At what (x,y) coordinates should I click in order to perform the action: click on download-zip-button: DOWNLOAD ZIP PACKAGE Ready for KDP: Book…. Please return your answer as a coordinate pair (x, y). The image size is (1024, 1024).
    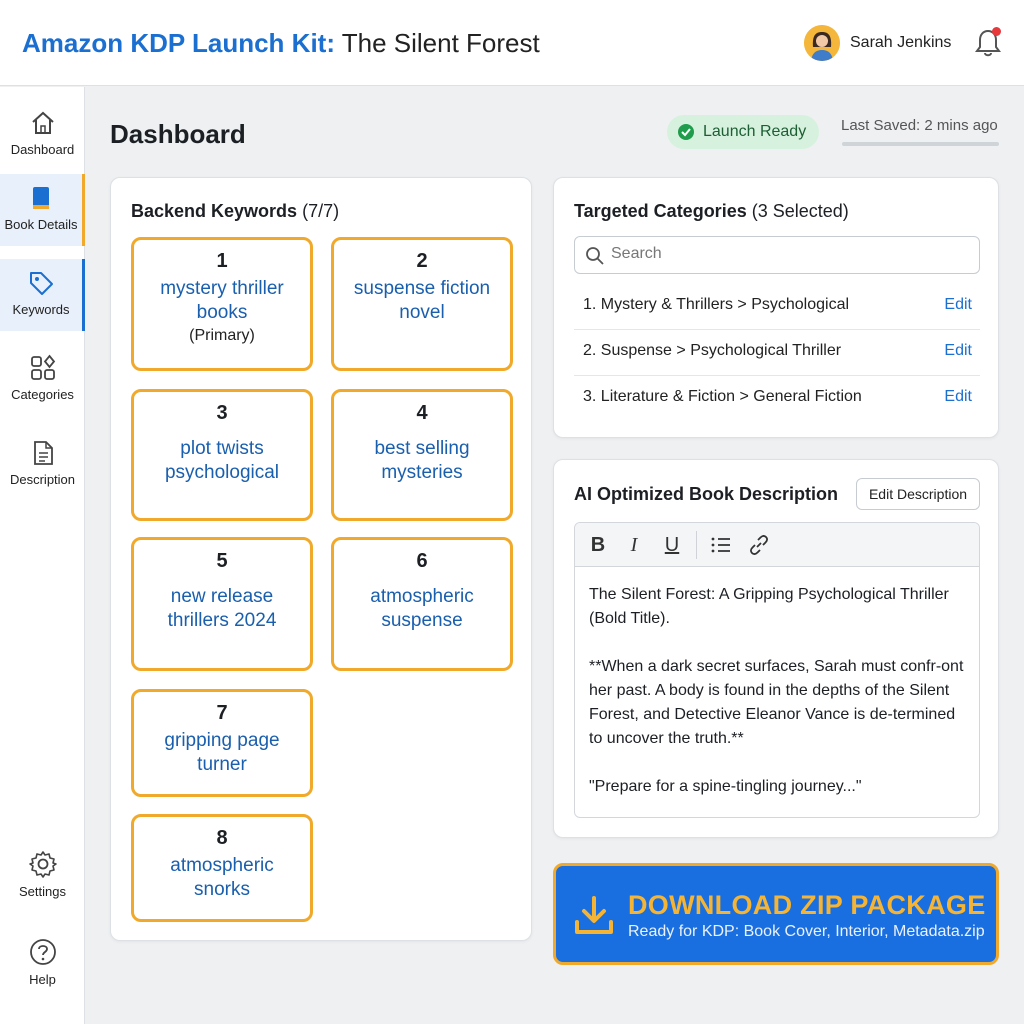
    Looking at the image, I should click on (776, 914).